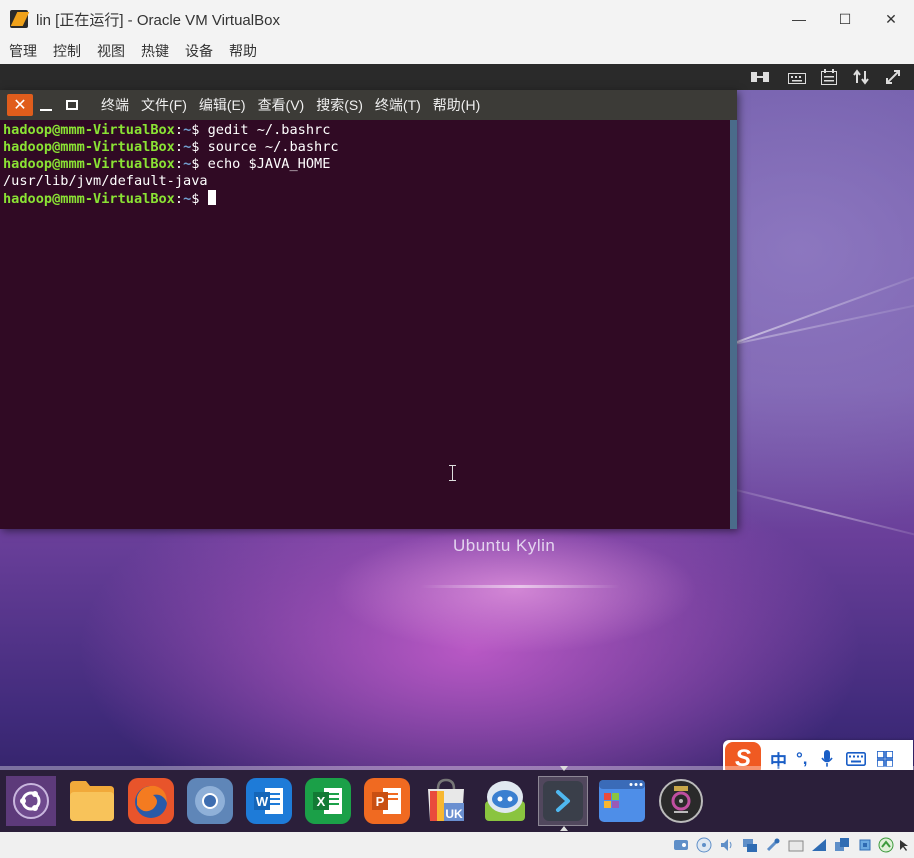 Image resolution: width=914 pixels, height=858 pixels. I want to click on ibeam-cursor-icon, so click(453, 473).